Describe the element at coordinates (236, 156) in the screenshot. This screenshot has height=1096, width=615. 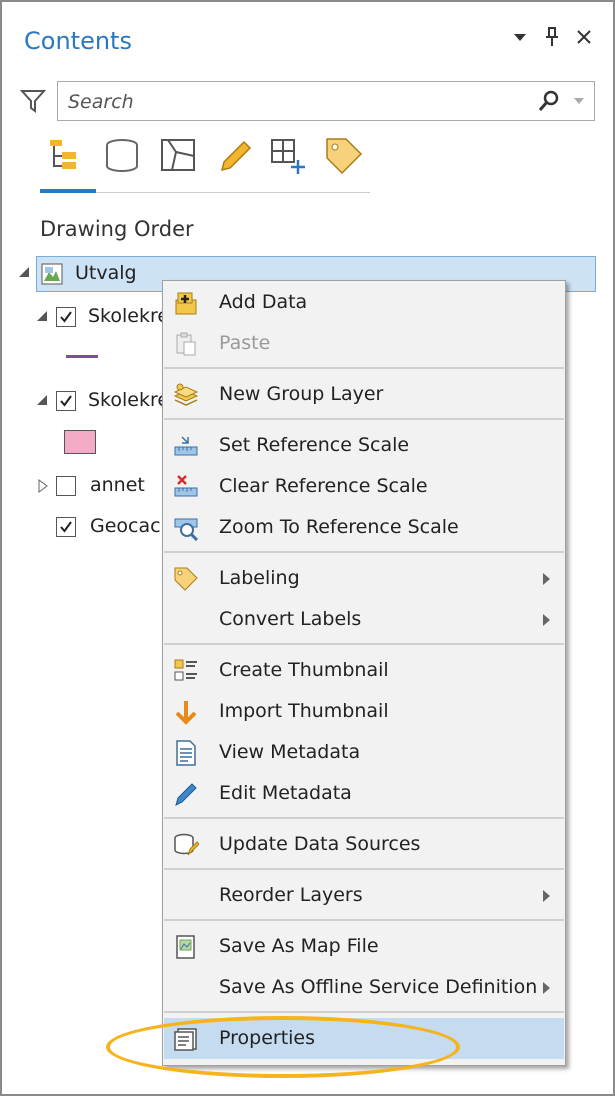
I see `pencil-icon` at that location.